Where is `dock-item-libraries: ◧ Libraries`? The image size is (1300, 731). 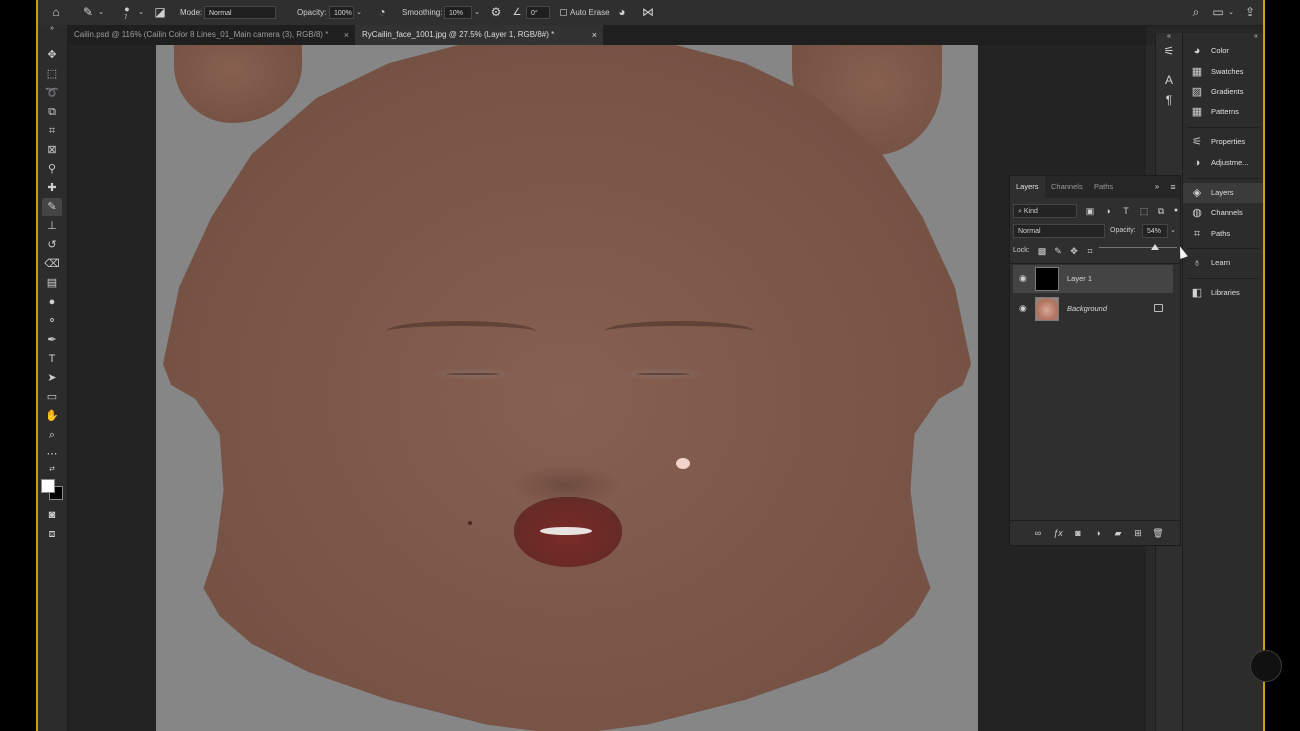
dock-item-libraries: ◧ Libraries is located at coordinates (1223, 293).